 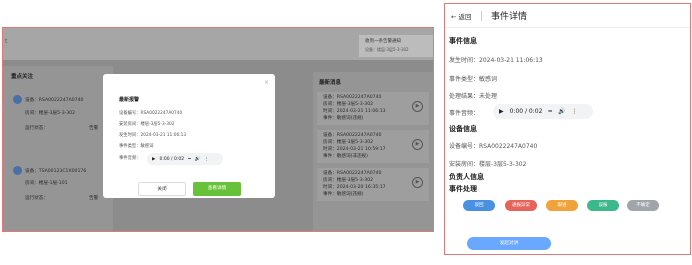 I want to click on event-handling-heading: 事件处理, so click(x=463, y=189).